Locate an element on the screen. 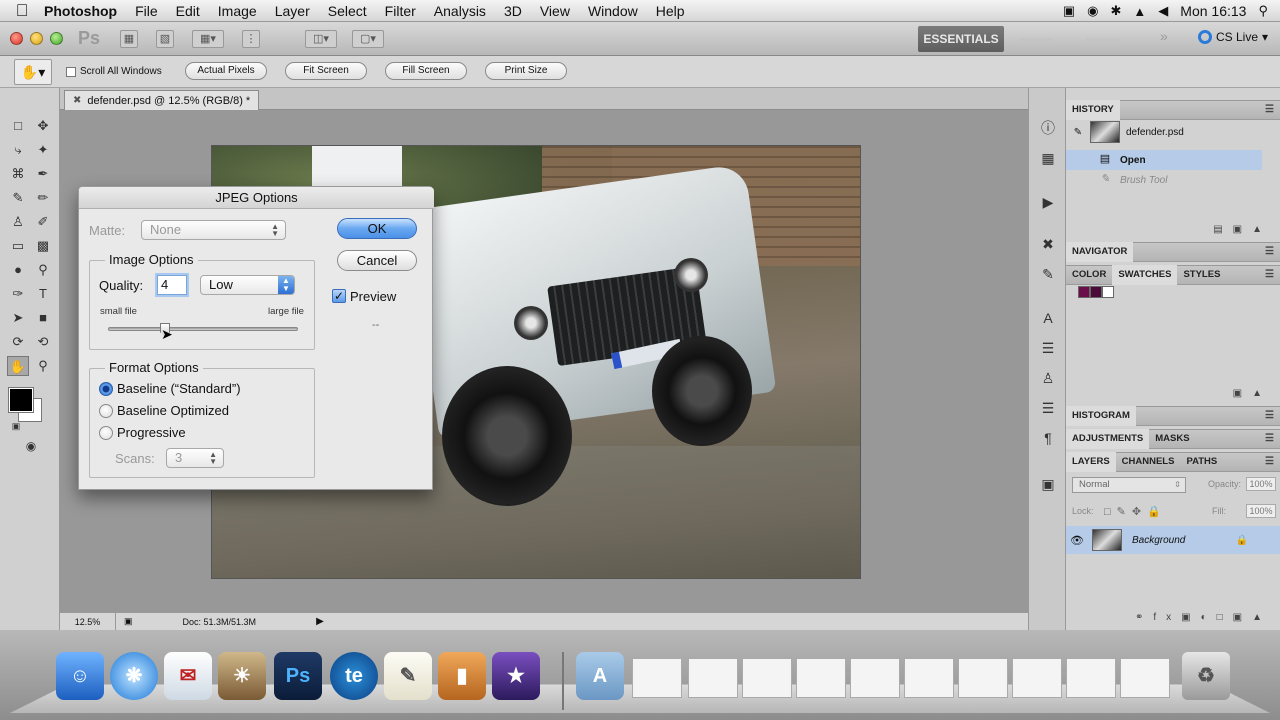  layers-footer-icons: ⚭fx▣◐□▣▲ is located at coordinates (1173, 620).